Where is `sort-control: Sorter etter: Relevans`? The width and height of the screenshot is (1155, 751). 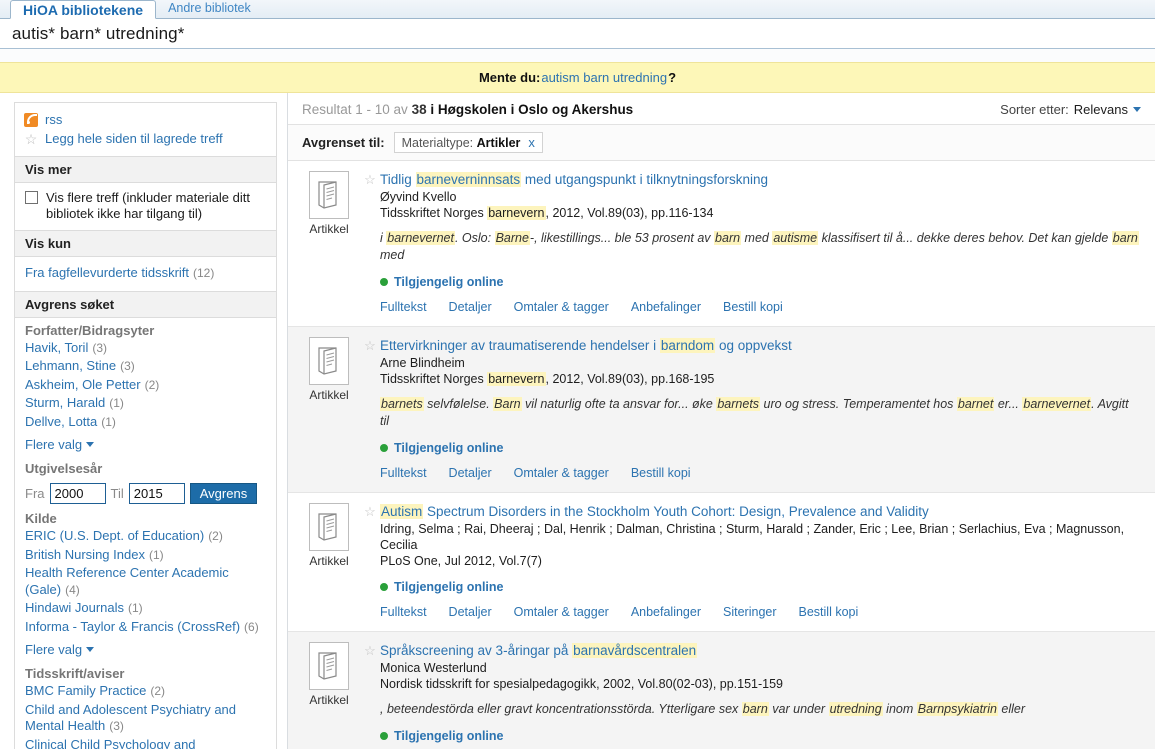 sort-control: Sorter etter: Relevans is located at coordinates (1070, 109).